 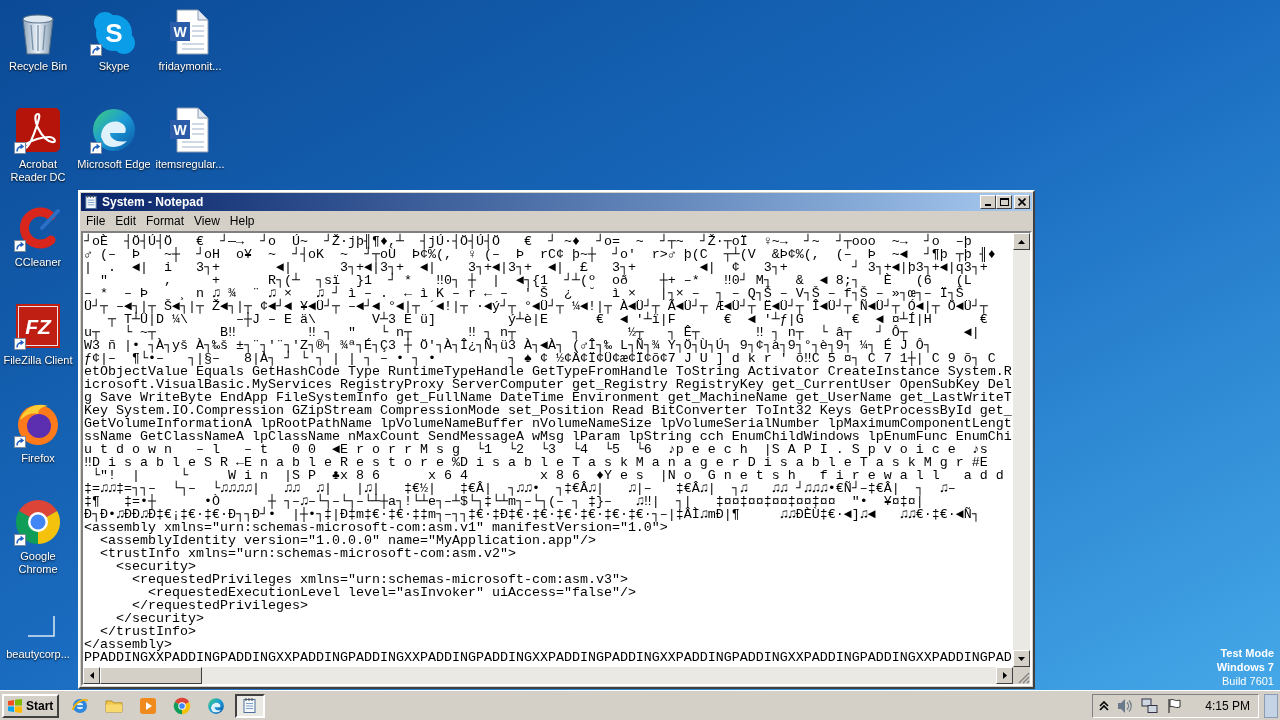 What do you see at coordinates (536, 306) in the screenshot?
I see `text-line: Ü┘┬ –◄┐|┬ Š◄┐|┬ Ž◄┐|┬ ¢◄┘◄ ¥◄Ü┘┬ –◄┘◄ °◄|┬ ´◄!|┬ ·◄ý┘┬ °◄Ü┘┬ ¼◄!|┬ À◄Ü┘┬ Ã◄Ü┘┬ Æ◄Ü┘┬ Ë◄Ü┘┬ Î◄Ü┘┬ Ñ◄Ü┘┬ Ó◄|┬ Ö◄Ü┘┬` at bounding box center [536, 306].